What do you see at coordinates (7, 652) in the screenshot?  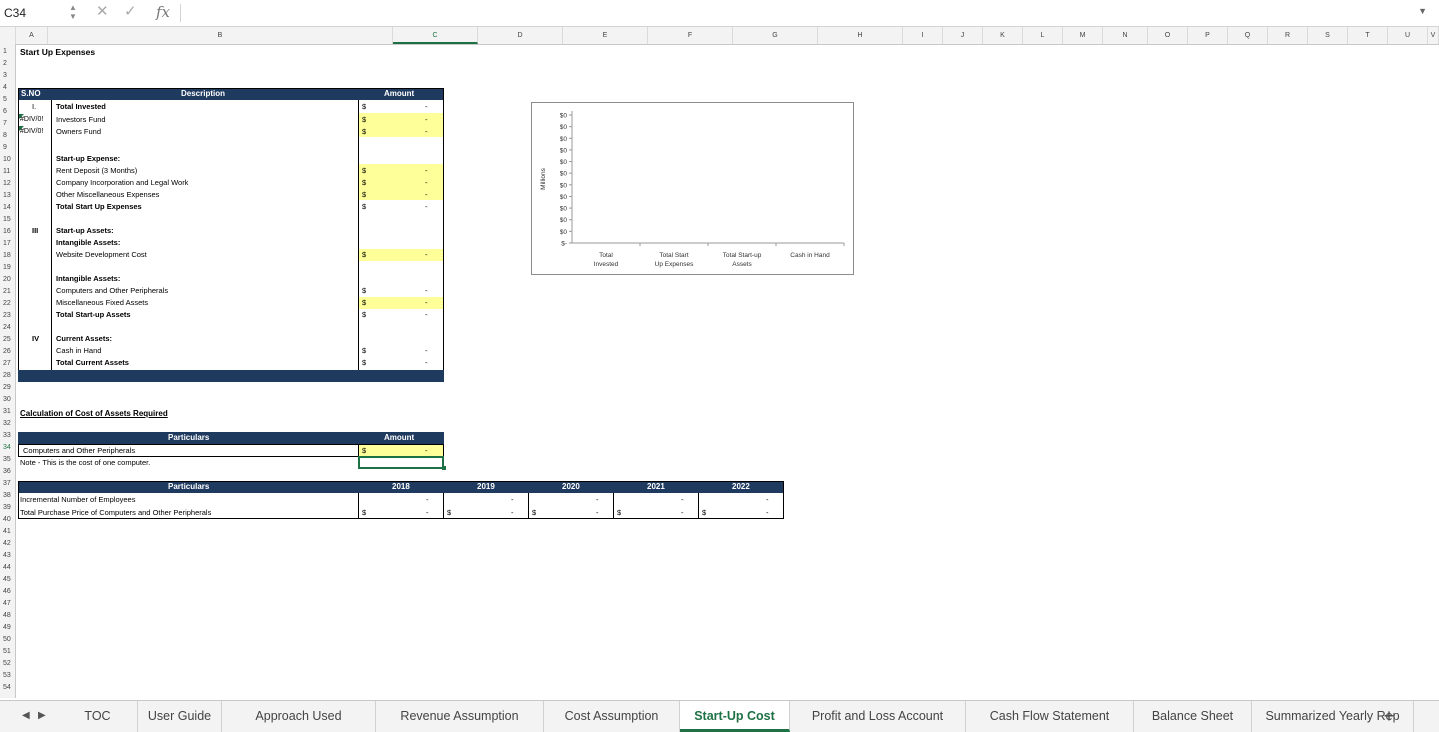 I see `row-header-51: 51` at bounding box center [7, 652].